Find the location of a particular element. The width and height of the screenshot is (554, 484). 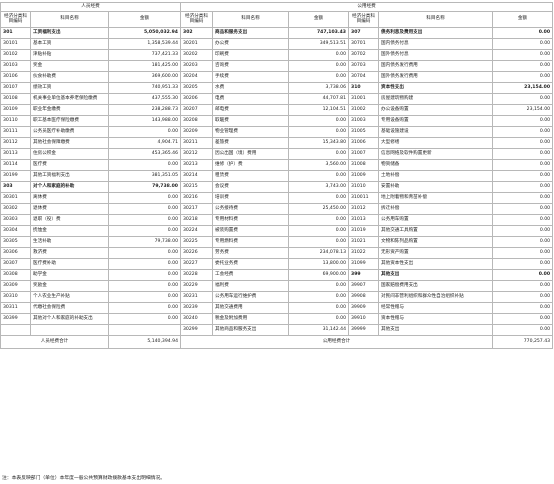

amount-cell: 381,351.05 is located at coordinates (144, 176).